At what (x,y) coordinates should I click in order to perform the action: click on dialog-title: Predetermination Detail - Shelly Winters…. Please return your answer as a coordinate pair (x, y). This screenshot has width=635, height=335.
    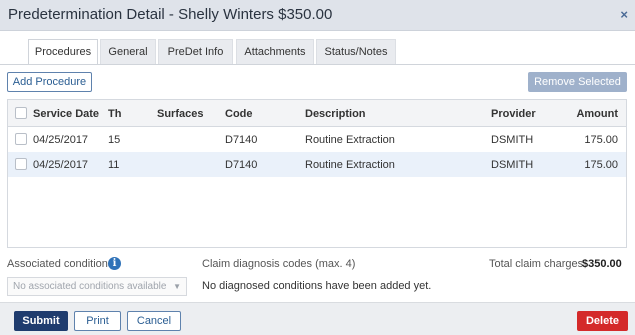
    Looking at the image, I should click on (170, 14).